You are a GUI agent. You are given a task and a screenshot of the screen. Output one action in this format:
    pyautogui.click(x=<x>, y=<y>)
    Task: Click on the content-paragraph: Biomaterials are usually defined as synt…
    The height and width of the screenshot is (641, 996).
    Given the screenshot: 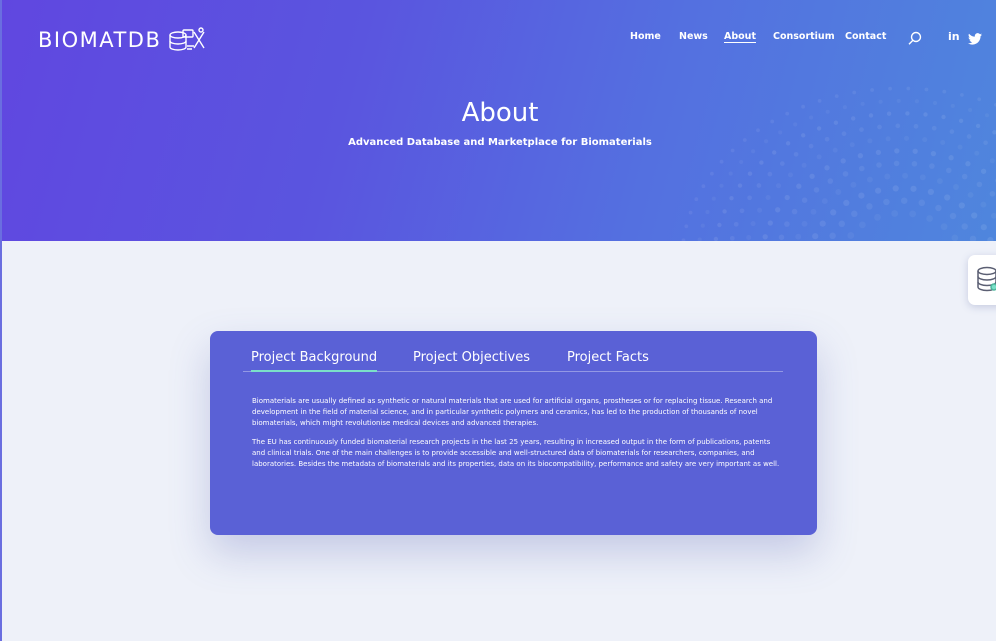 What is the action you would take?
    pyautogui.click(x=512, y=412)
    